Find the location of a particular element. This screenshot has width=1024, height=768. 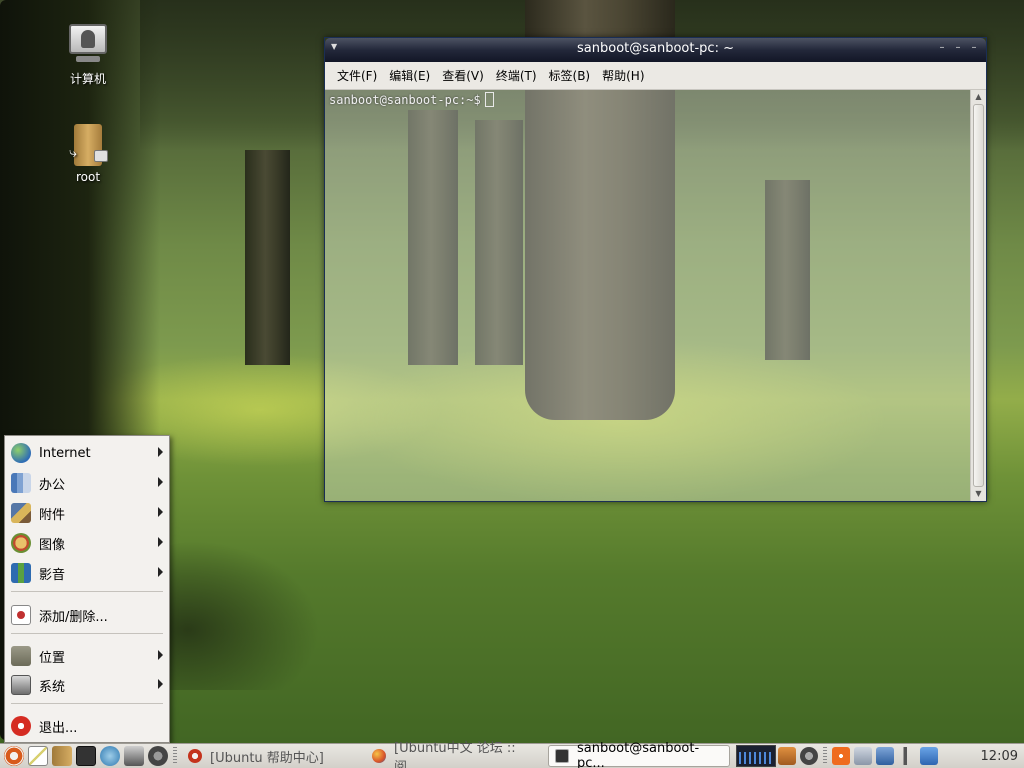

home-folder-icon: ⤷ is located at coordinates (88, 144).